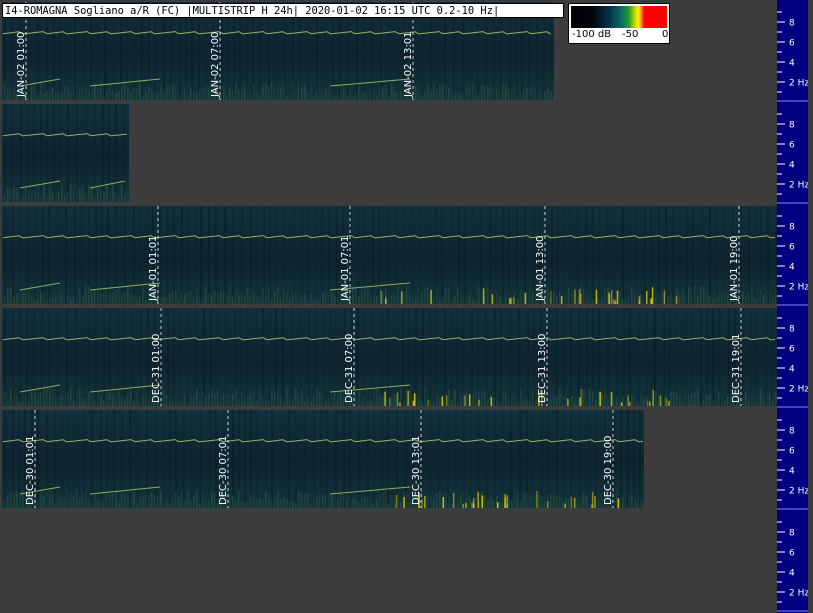 The image size is (813, 613). Describe the element at coordinates (792, 268) in the screenshot. I see `axis-freq-label: 4` at that location.